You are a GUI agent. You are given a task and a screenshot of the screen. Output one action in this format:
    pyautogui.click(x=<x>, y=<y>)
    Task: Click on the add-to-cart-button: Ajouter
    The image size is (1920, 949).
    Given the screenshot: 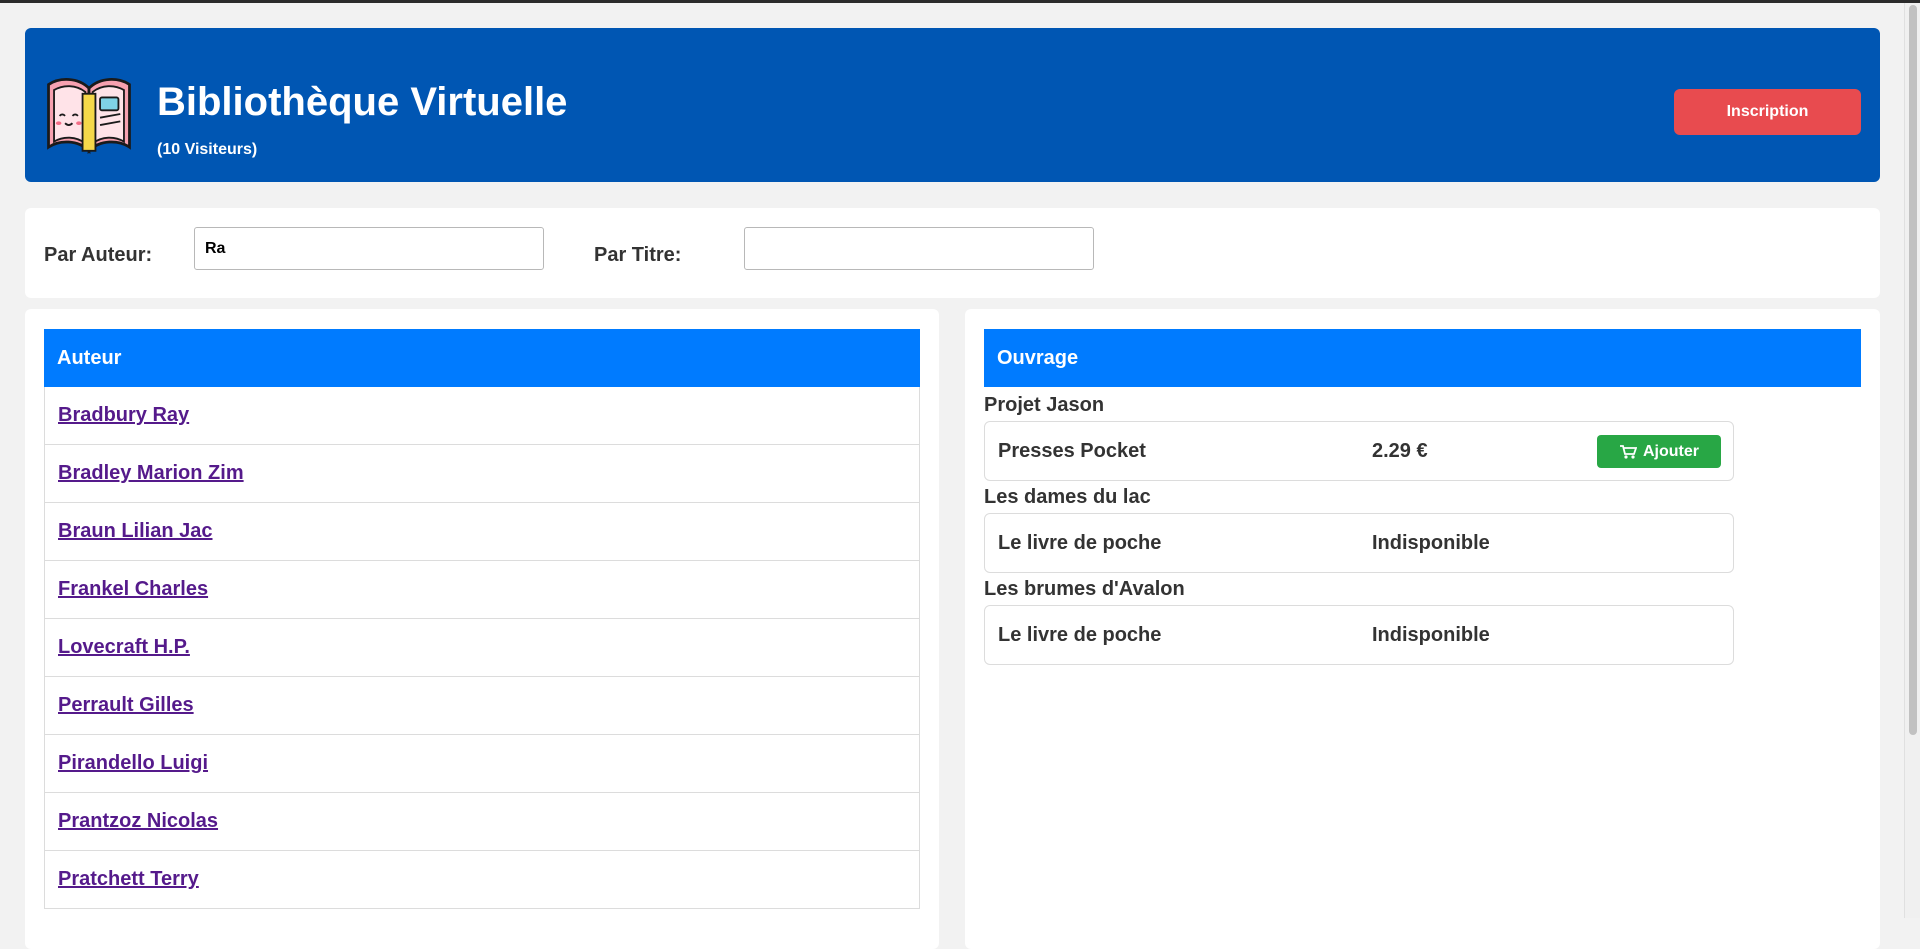 What is the action you would take?
    pyautogui.click(x=1659, y=451)
    